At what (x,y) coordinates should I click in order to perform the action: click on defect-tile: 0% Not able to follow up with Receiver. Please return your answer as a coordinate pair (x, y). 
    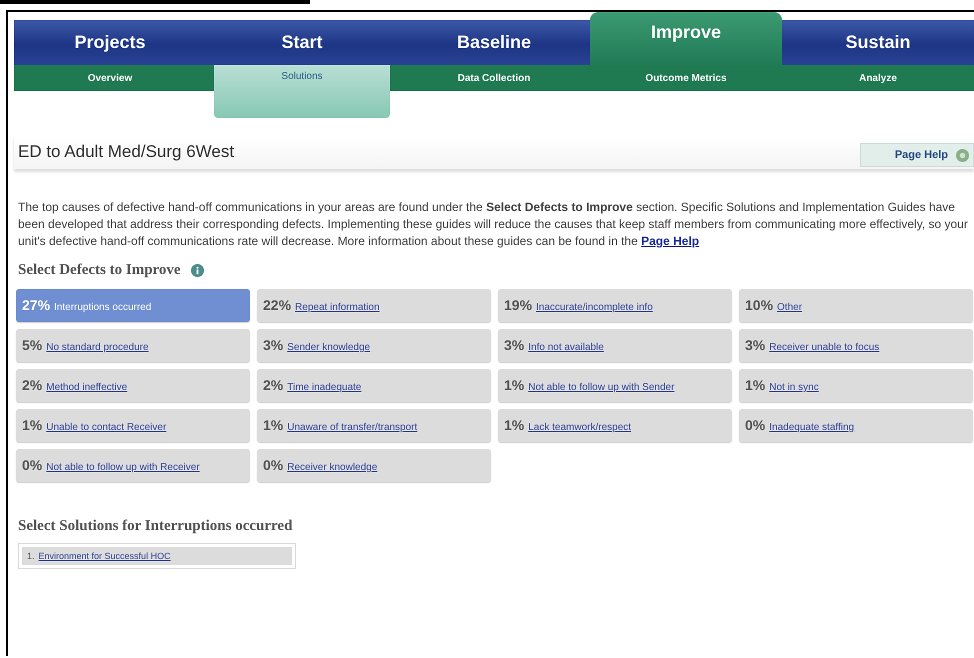
    Looking at the image, I should click on (133, 465).